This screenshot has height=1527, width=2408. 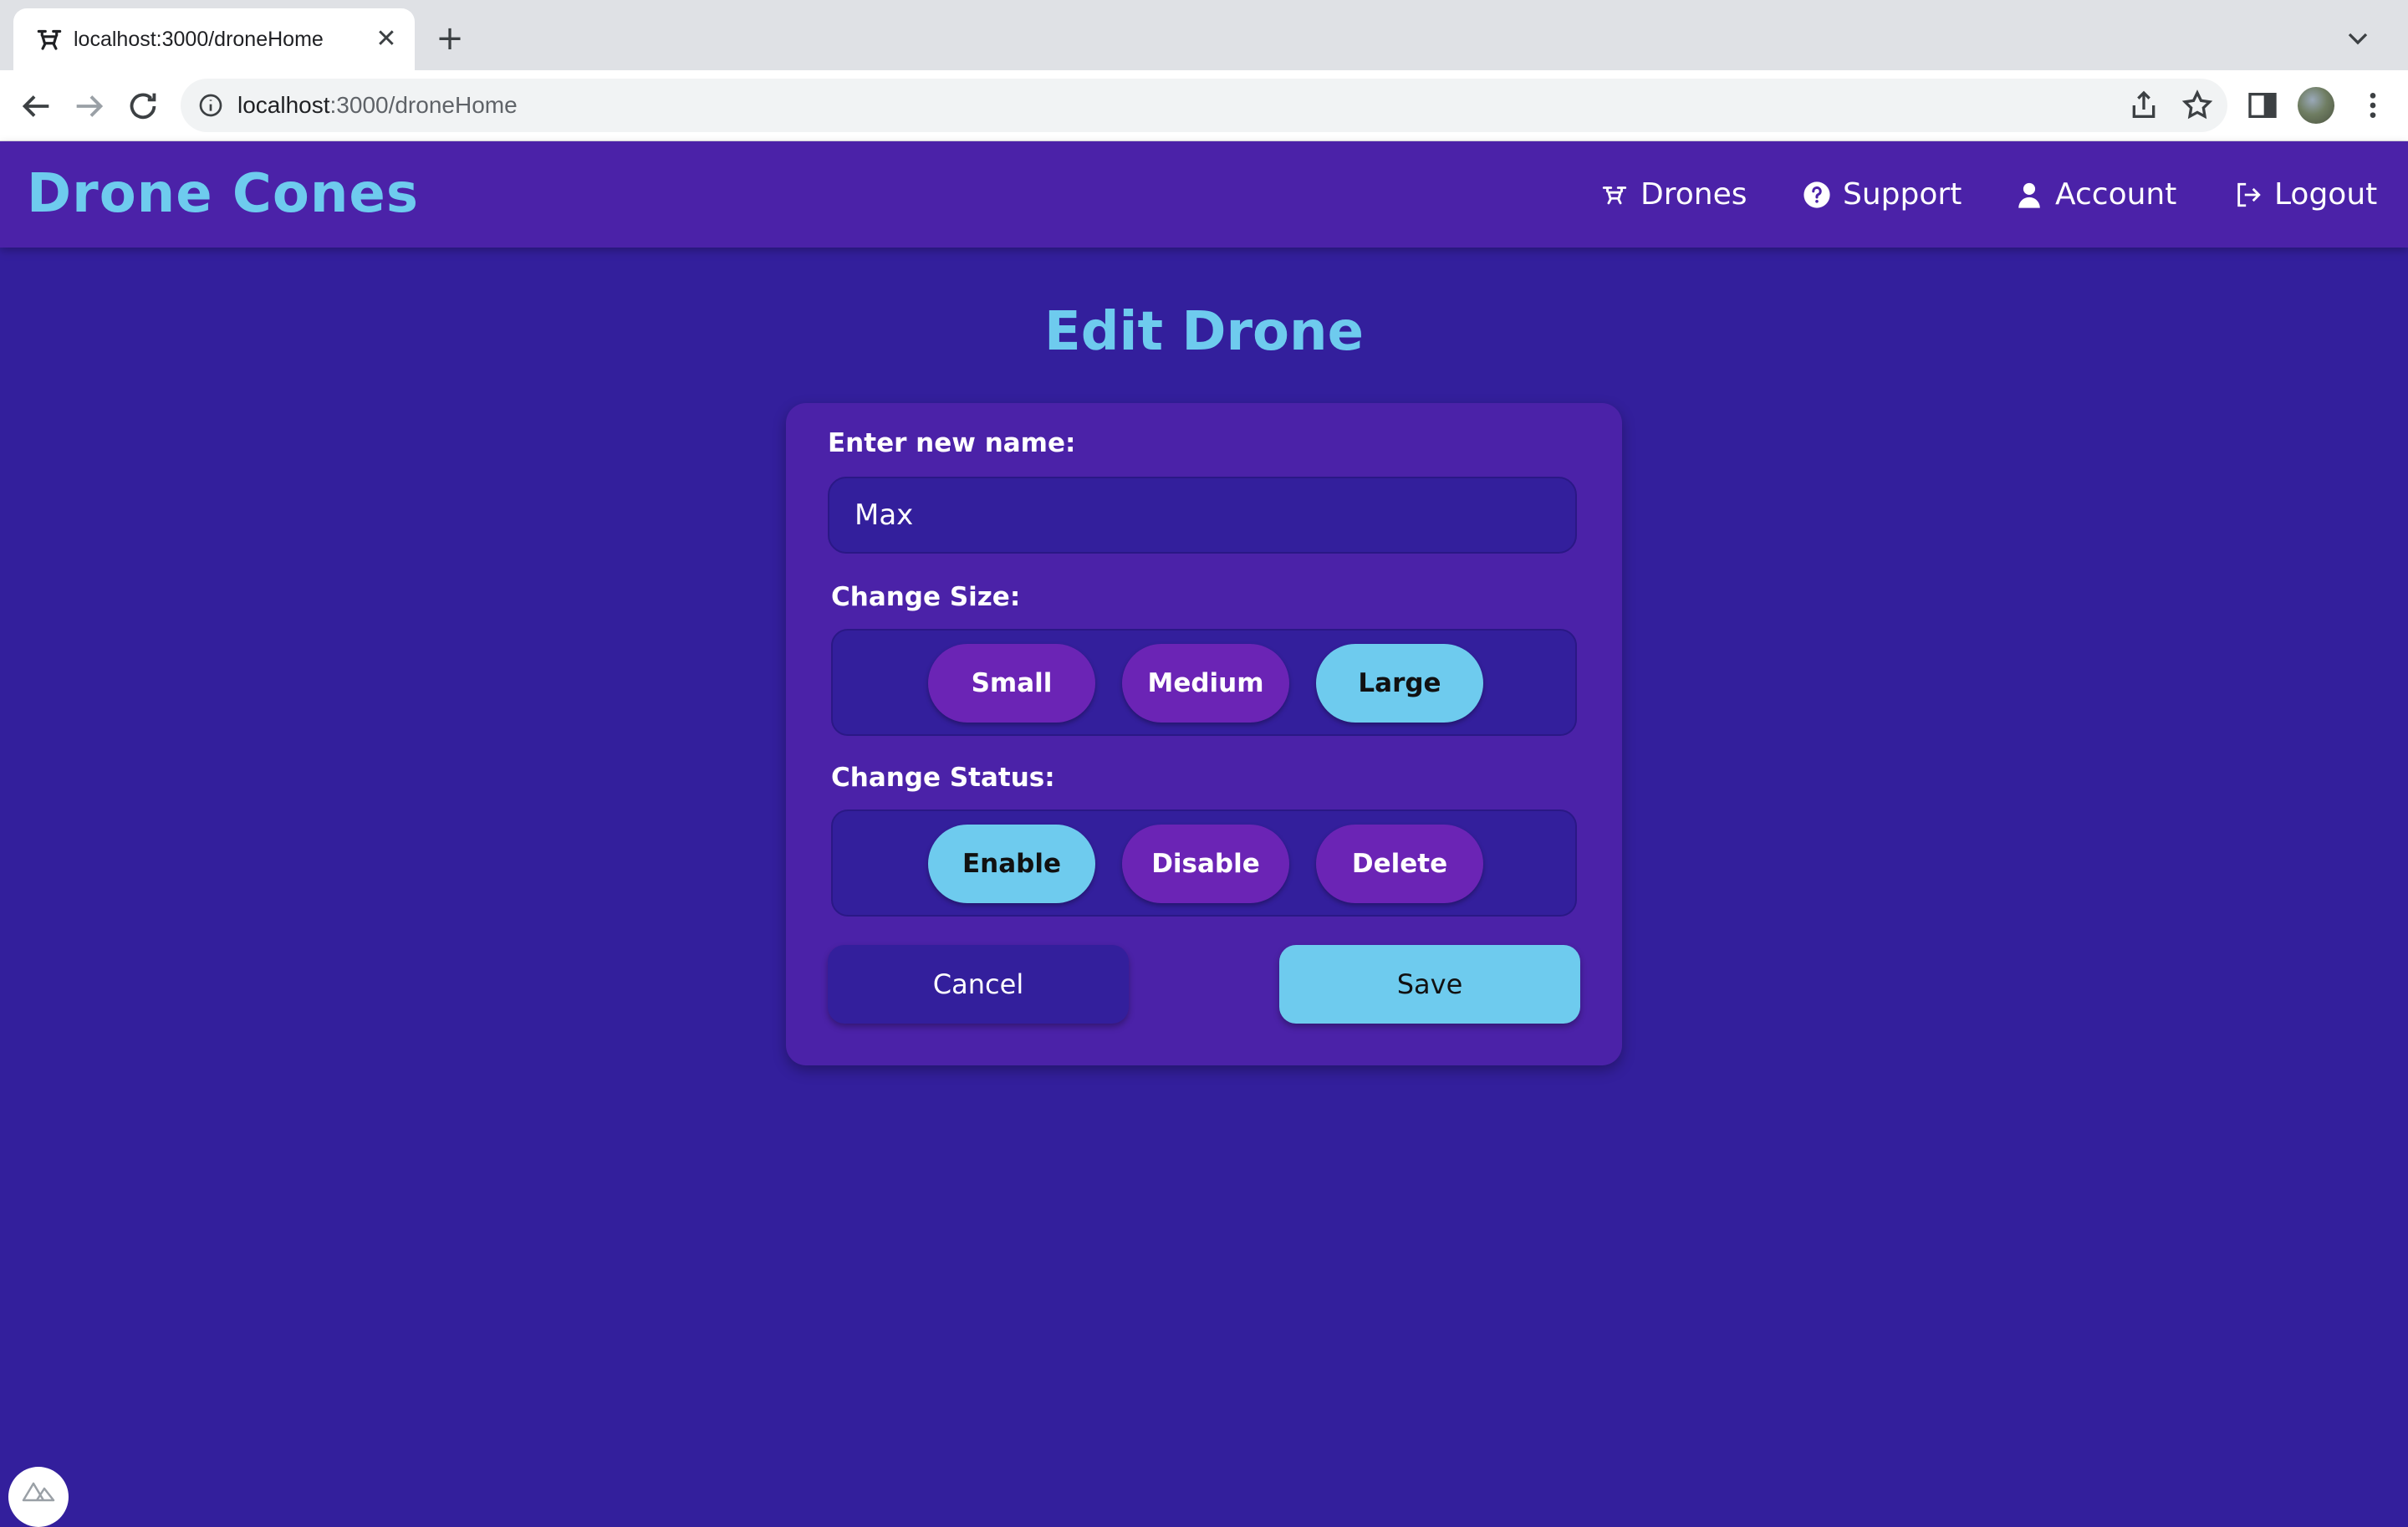 I want to click on address-bar: localhost:3000/droneHome, so click(x=1204, y=106).